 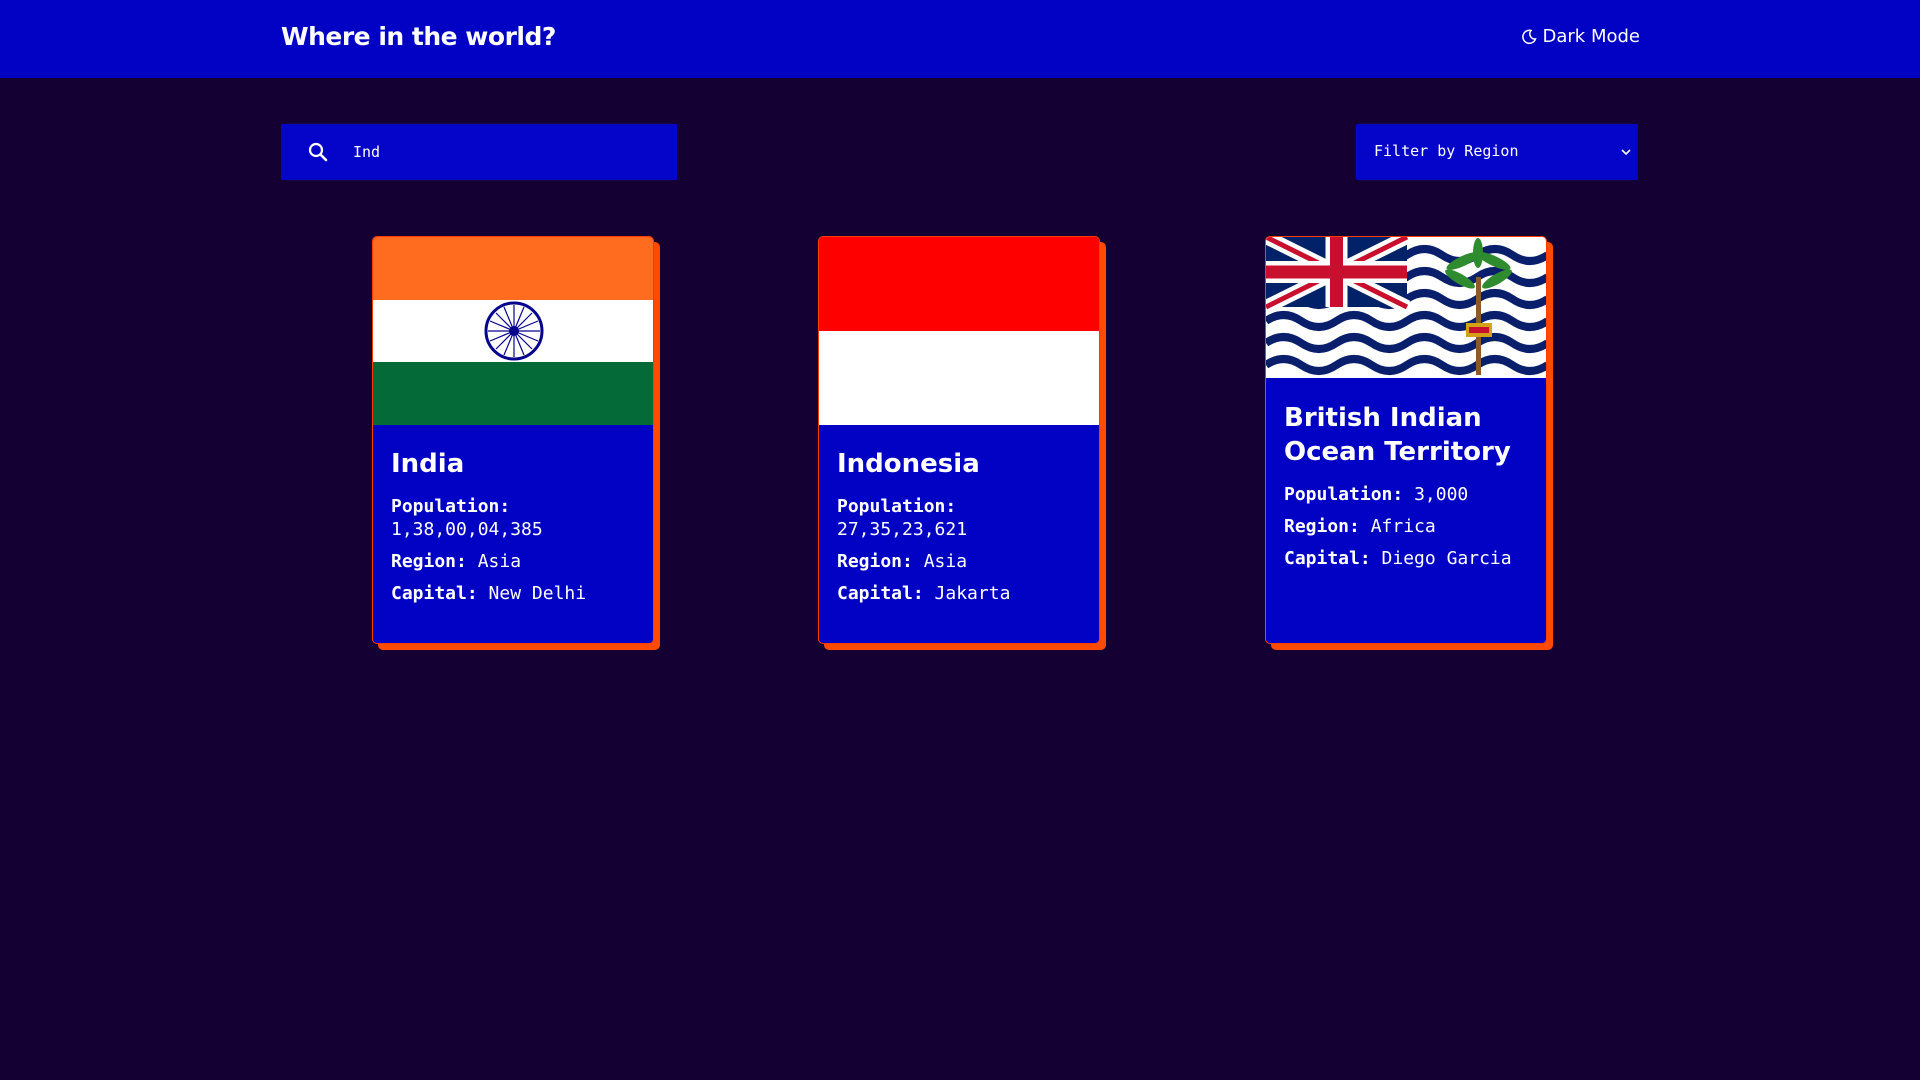 I want to click on indonesia-flag, so click(x=959, y=331).